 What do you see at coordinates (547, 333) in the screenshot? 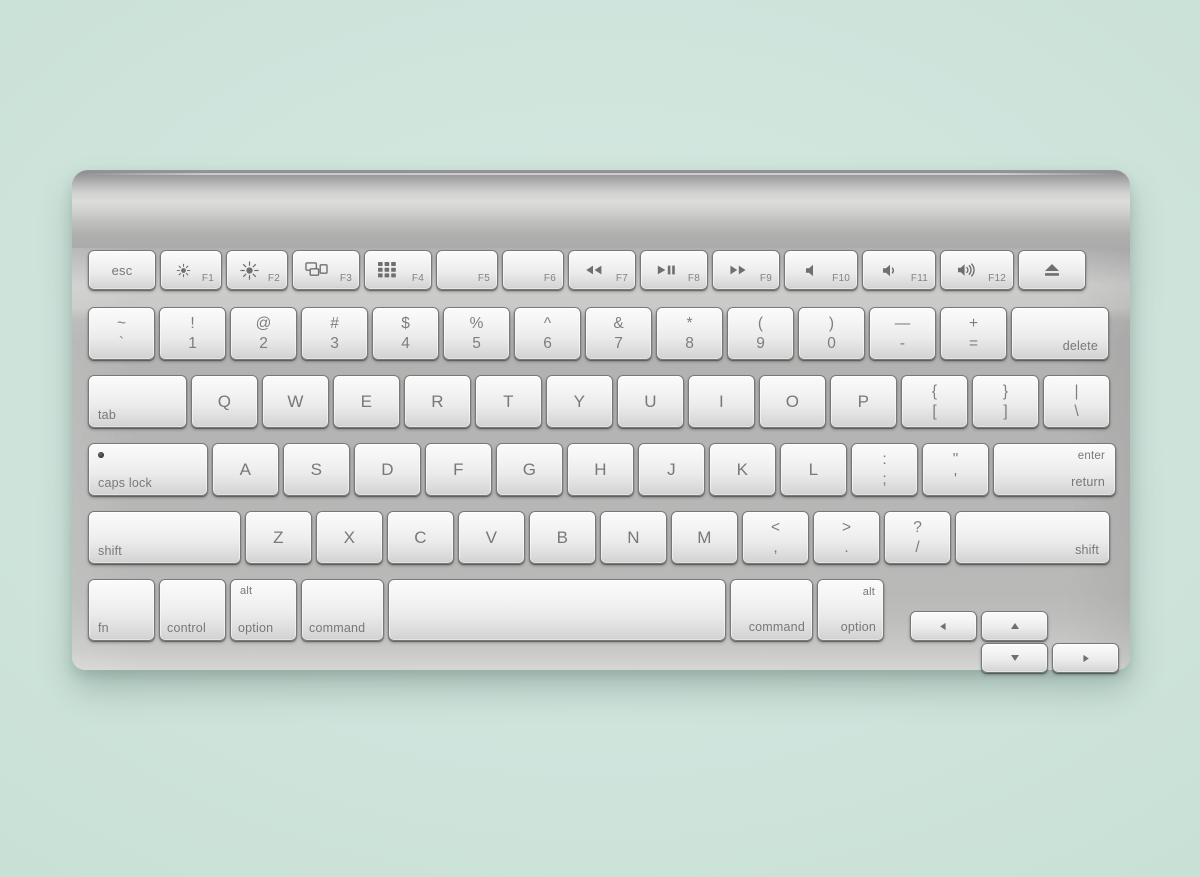
I see `key-6: ^ 6` at bounding box center [547, 333].